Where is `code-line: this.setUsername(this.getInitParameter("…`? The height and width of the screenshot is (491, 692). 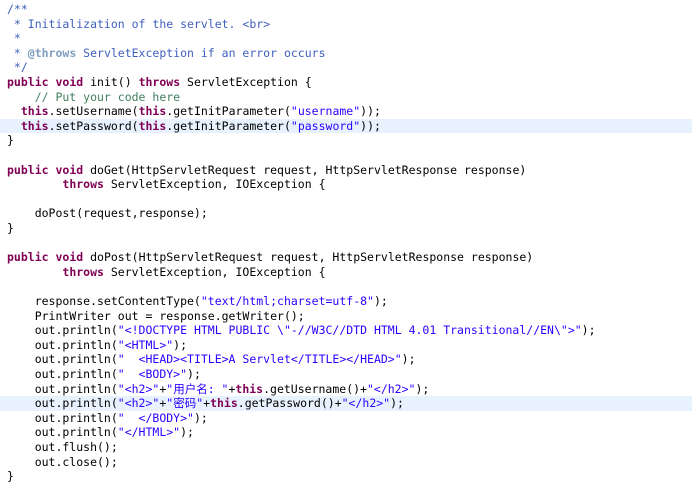 code-line: this.setUsername(this.getInitParameter("… is located at coordinates (346, 111).